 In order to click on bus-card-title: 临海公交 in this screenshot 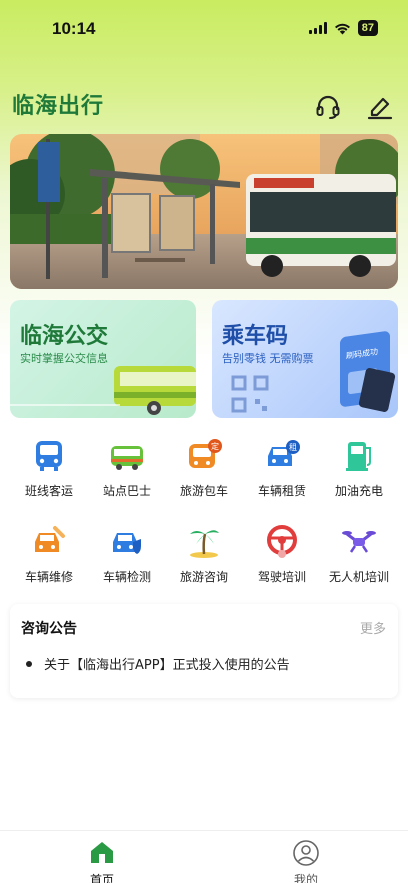, I will do `click(64, 336)`.